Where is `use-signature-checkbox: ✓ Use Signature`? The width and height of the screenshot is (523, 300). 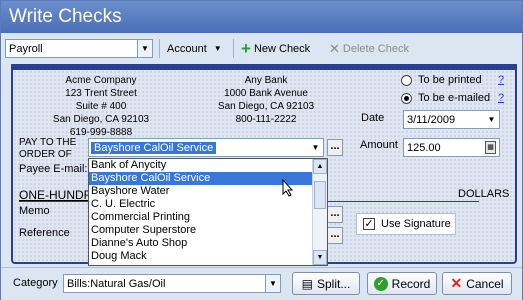 use-signature-checkbox: ✓ Use Signature is located at coordinates (406, 224).